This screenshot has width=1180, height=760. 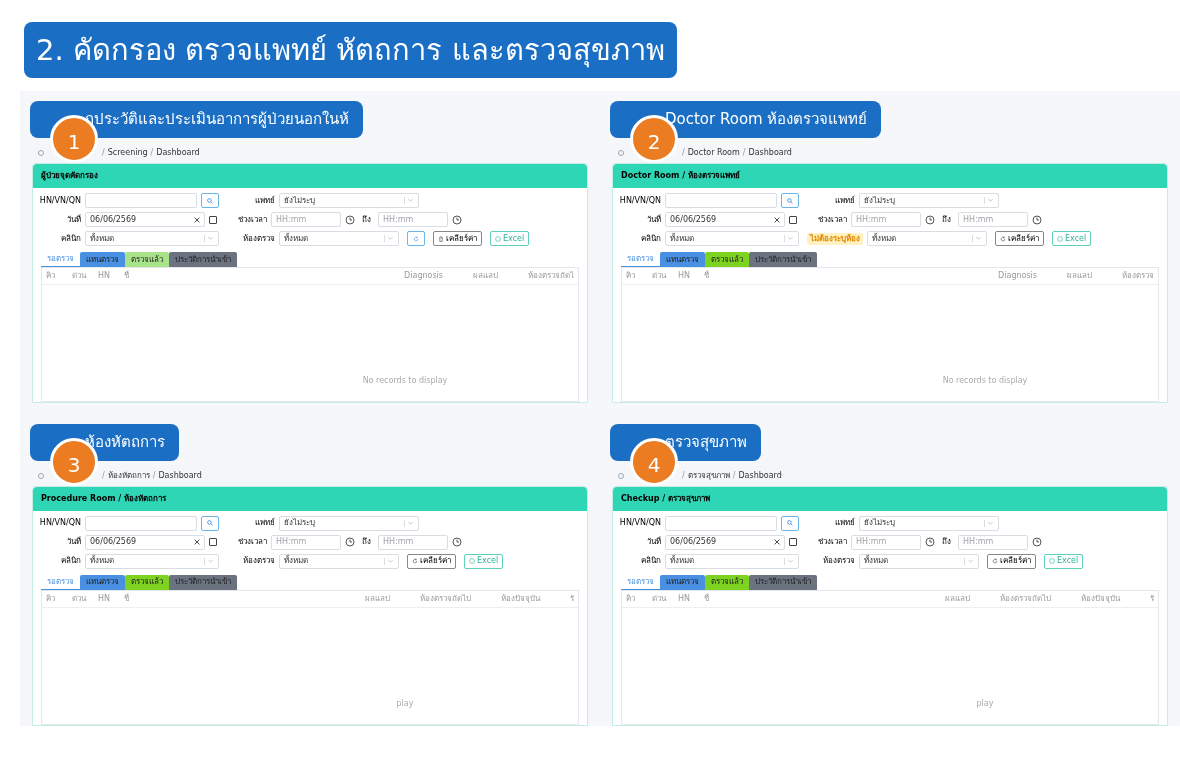 I want to click on status-badge: ไม่ต้องระบุห้อง, so click(x=835, y=238).